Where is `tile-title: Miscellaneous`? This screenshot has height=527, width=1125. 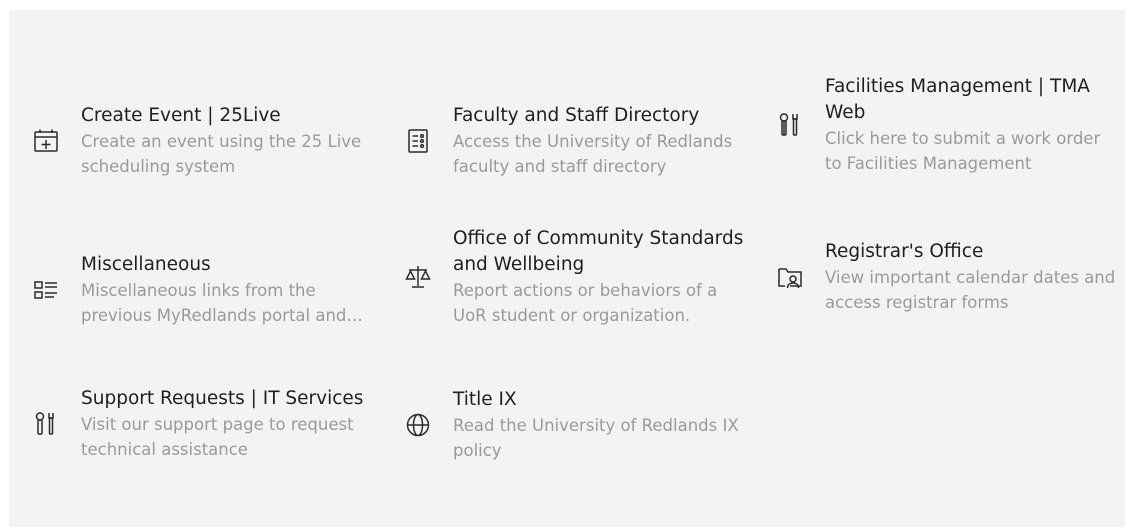
tile-title: Miscellaneous is located at coordinates (146, 264).